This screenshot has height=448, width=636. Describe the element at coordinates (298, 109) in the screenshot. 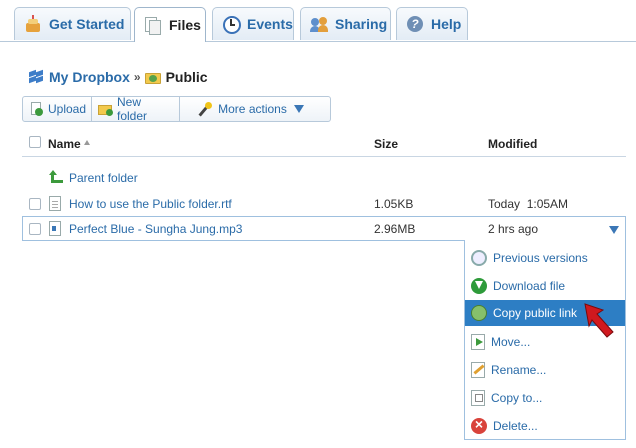

I see `chevron-down-icon` at that location.